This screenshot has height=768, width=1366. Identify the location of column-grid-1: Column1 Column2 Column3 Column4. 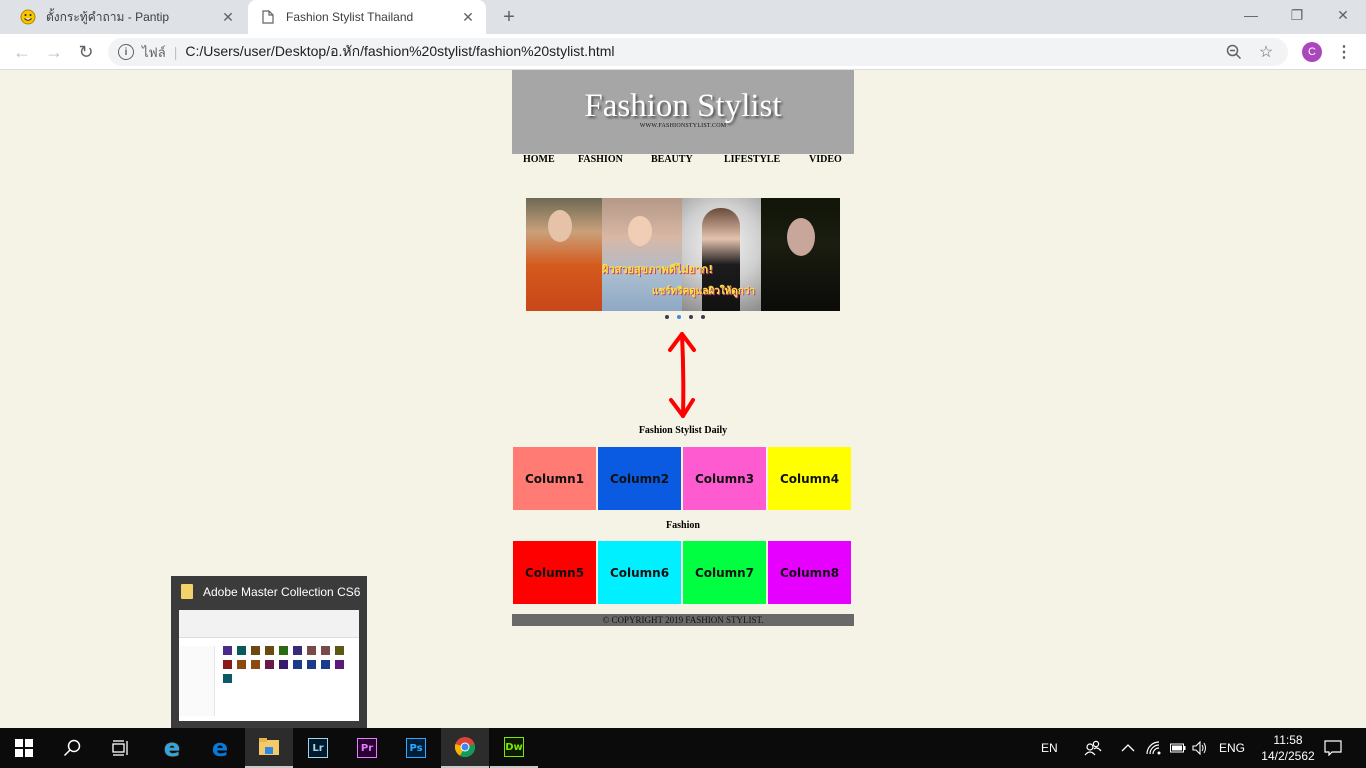
(683, 479).